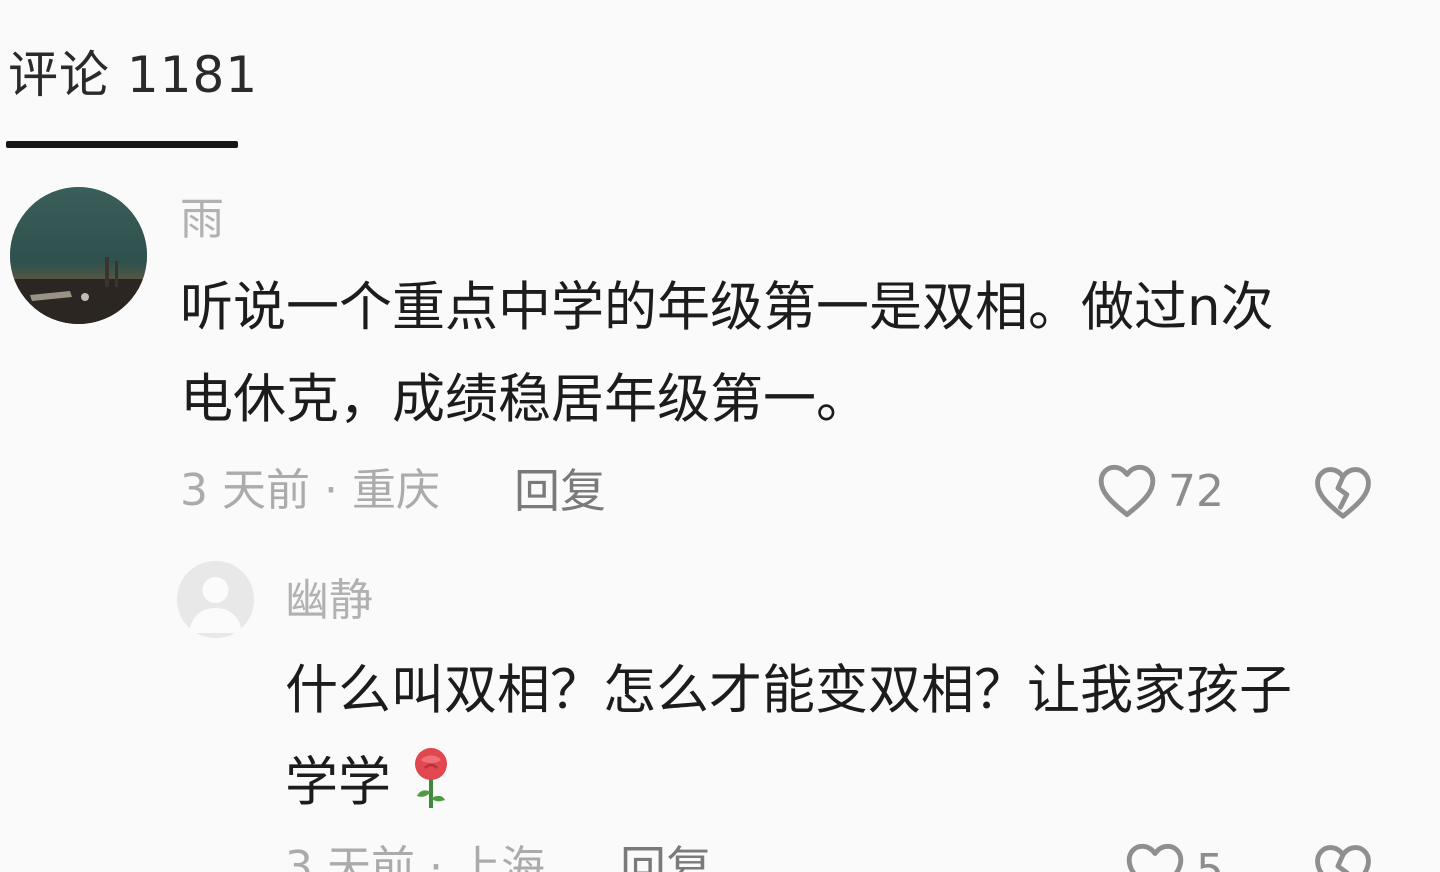  I want to click on like-button: 5, so click(1174, 856).